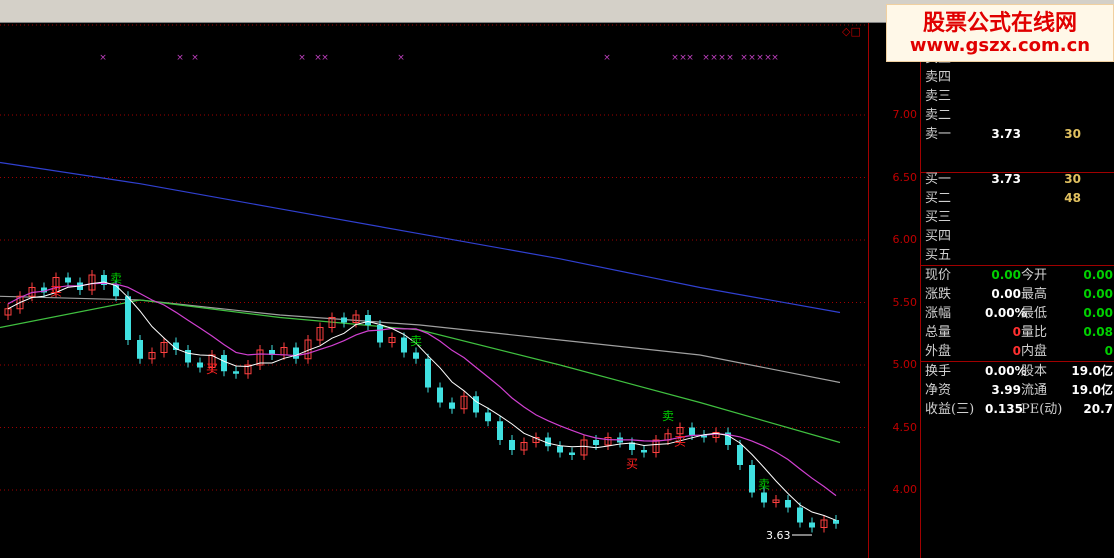 The width and height of the screenshot is (1114, 558). What do you see at coordinates (938, 115) in the screenshot?
I see `sell-level-label: 卖二` at bounding box center [938, 115].